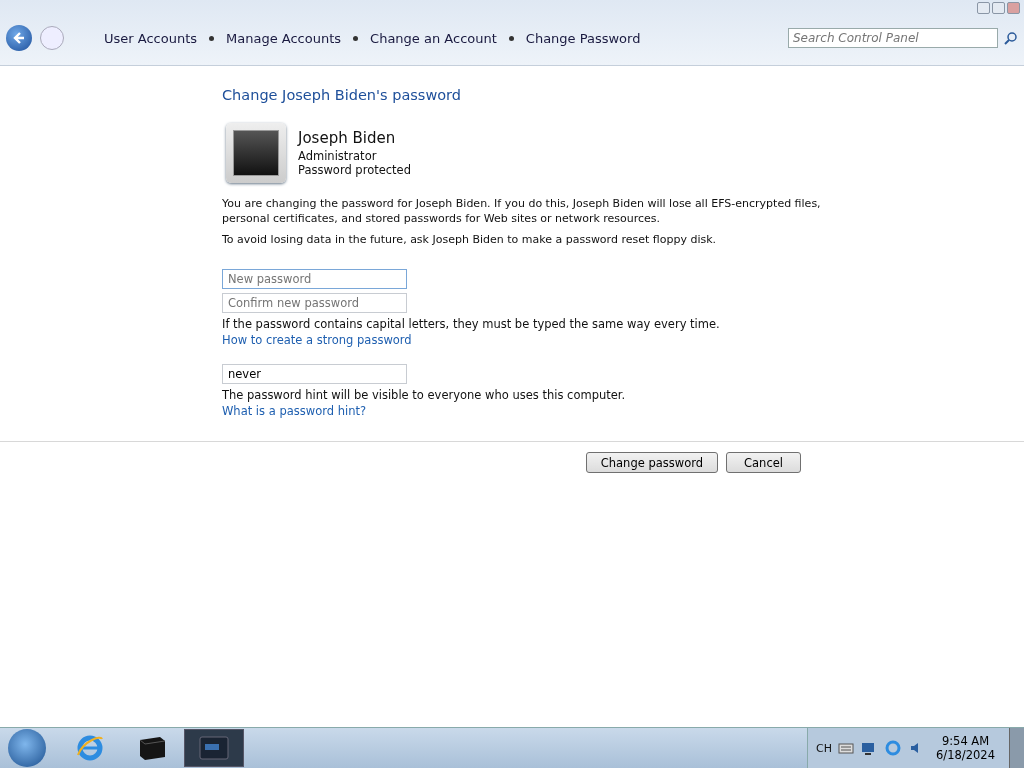  What do you see at coordinates (294, 411) in the screenshot?
I see `help-link: What is a password hint?` at bounding box center [294, 411].